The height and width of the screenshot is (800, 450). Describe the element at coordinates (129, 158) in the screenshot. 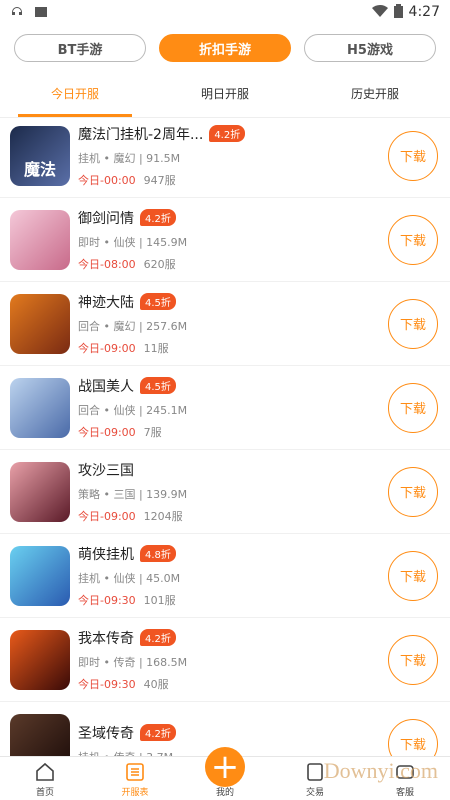

I see `game-meta: 挂机 • 魔幻 | 91.5M` at that location.